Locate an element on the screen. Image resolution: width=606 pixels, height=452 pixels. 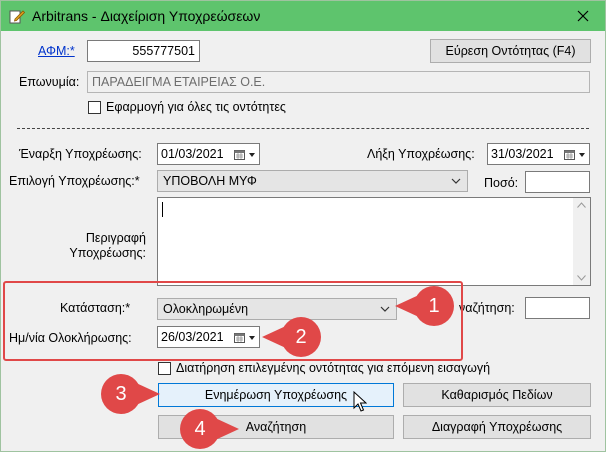
close-button is located at coordinates (583, 16).